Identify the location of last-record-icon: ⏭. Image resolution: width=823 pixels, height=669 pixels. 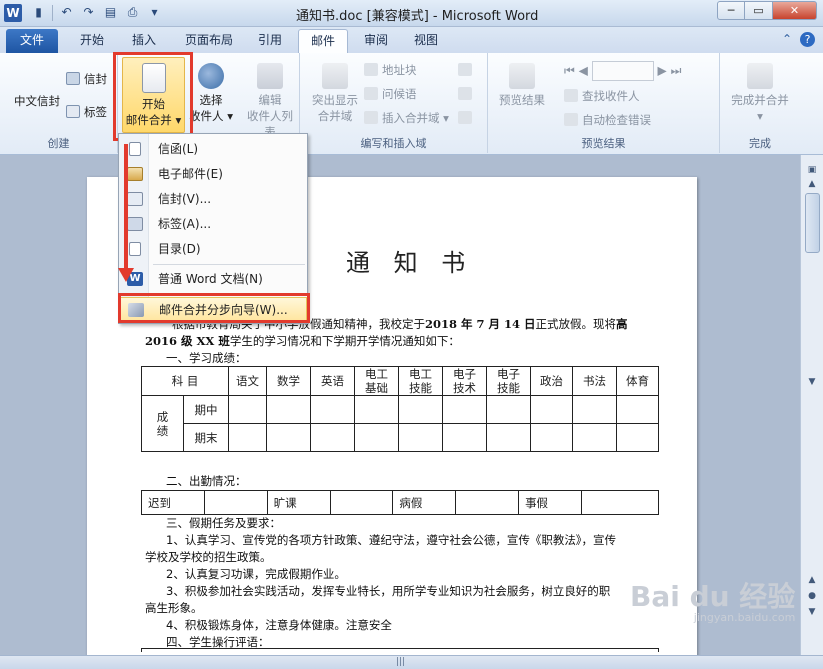
(676, 71).